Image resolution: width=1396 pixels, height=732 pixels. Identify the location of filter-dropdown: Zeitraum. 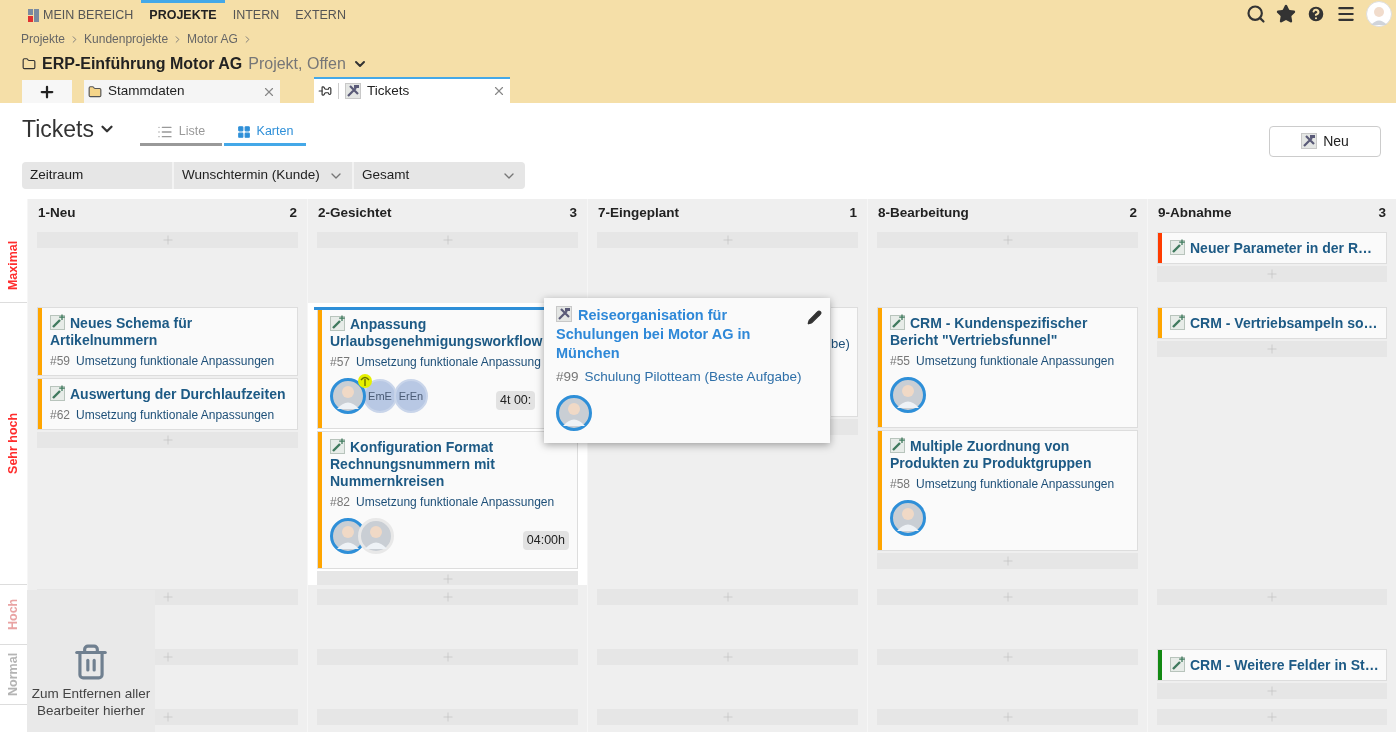
(97, 175).